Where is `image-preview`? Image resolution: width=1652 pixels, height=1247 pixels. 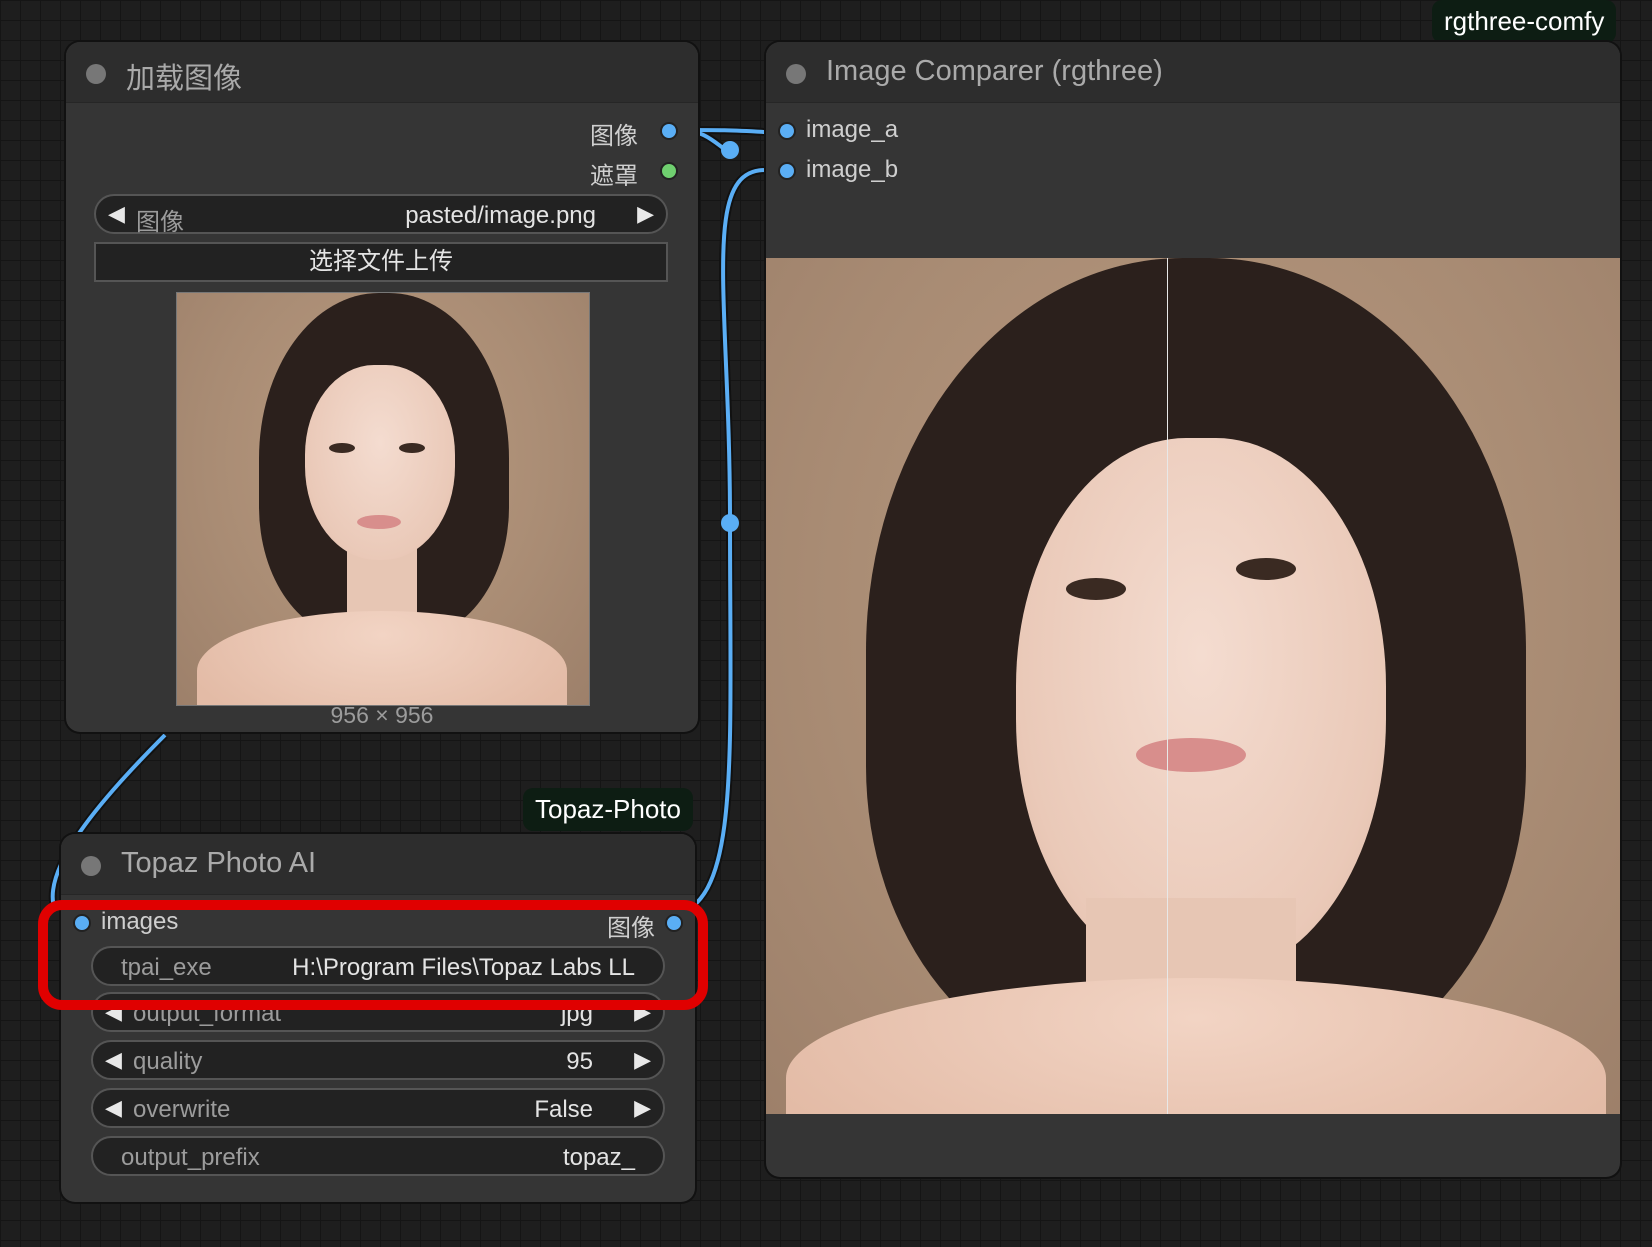 image-preview is located at coordinates (383, 499).